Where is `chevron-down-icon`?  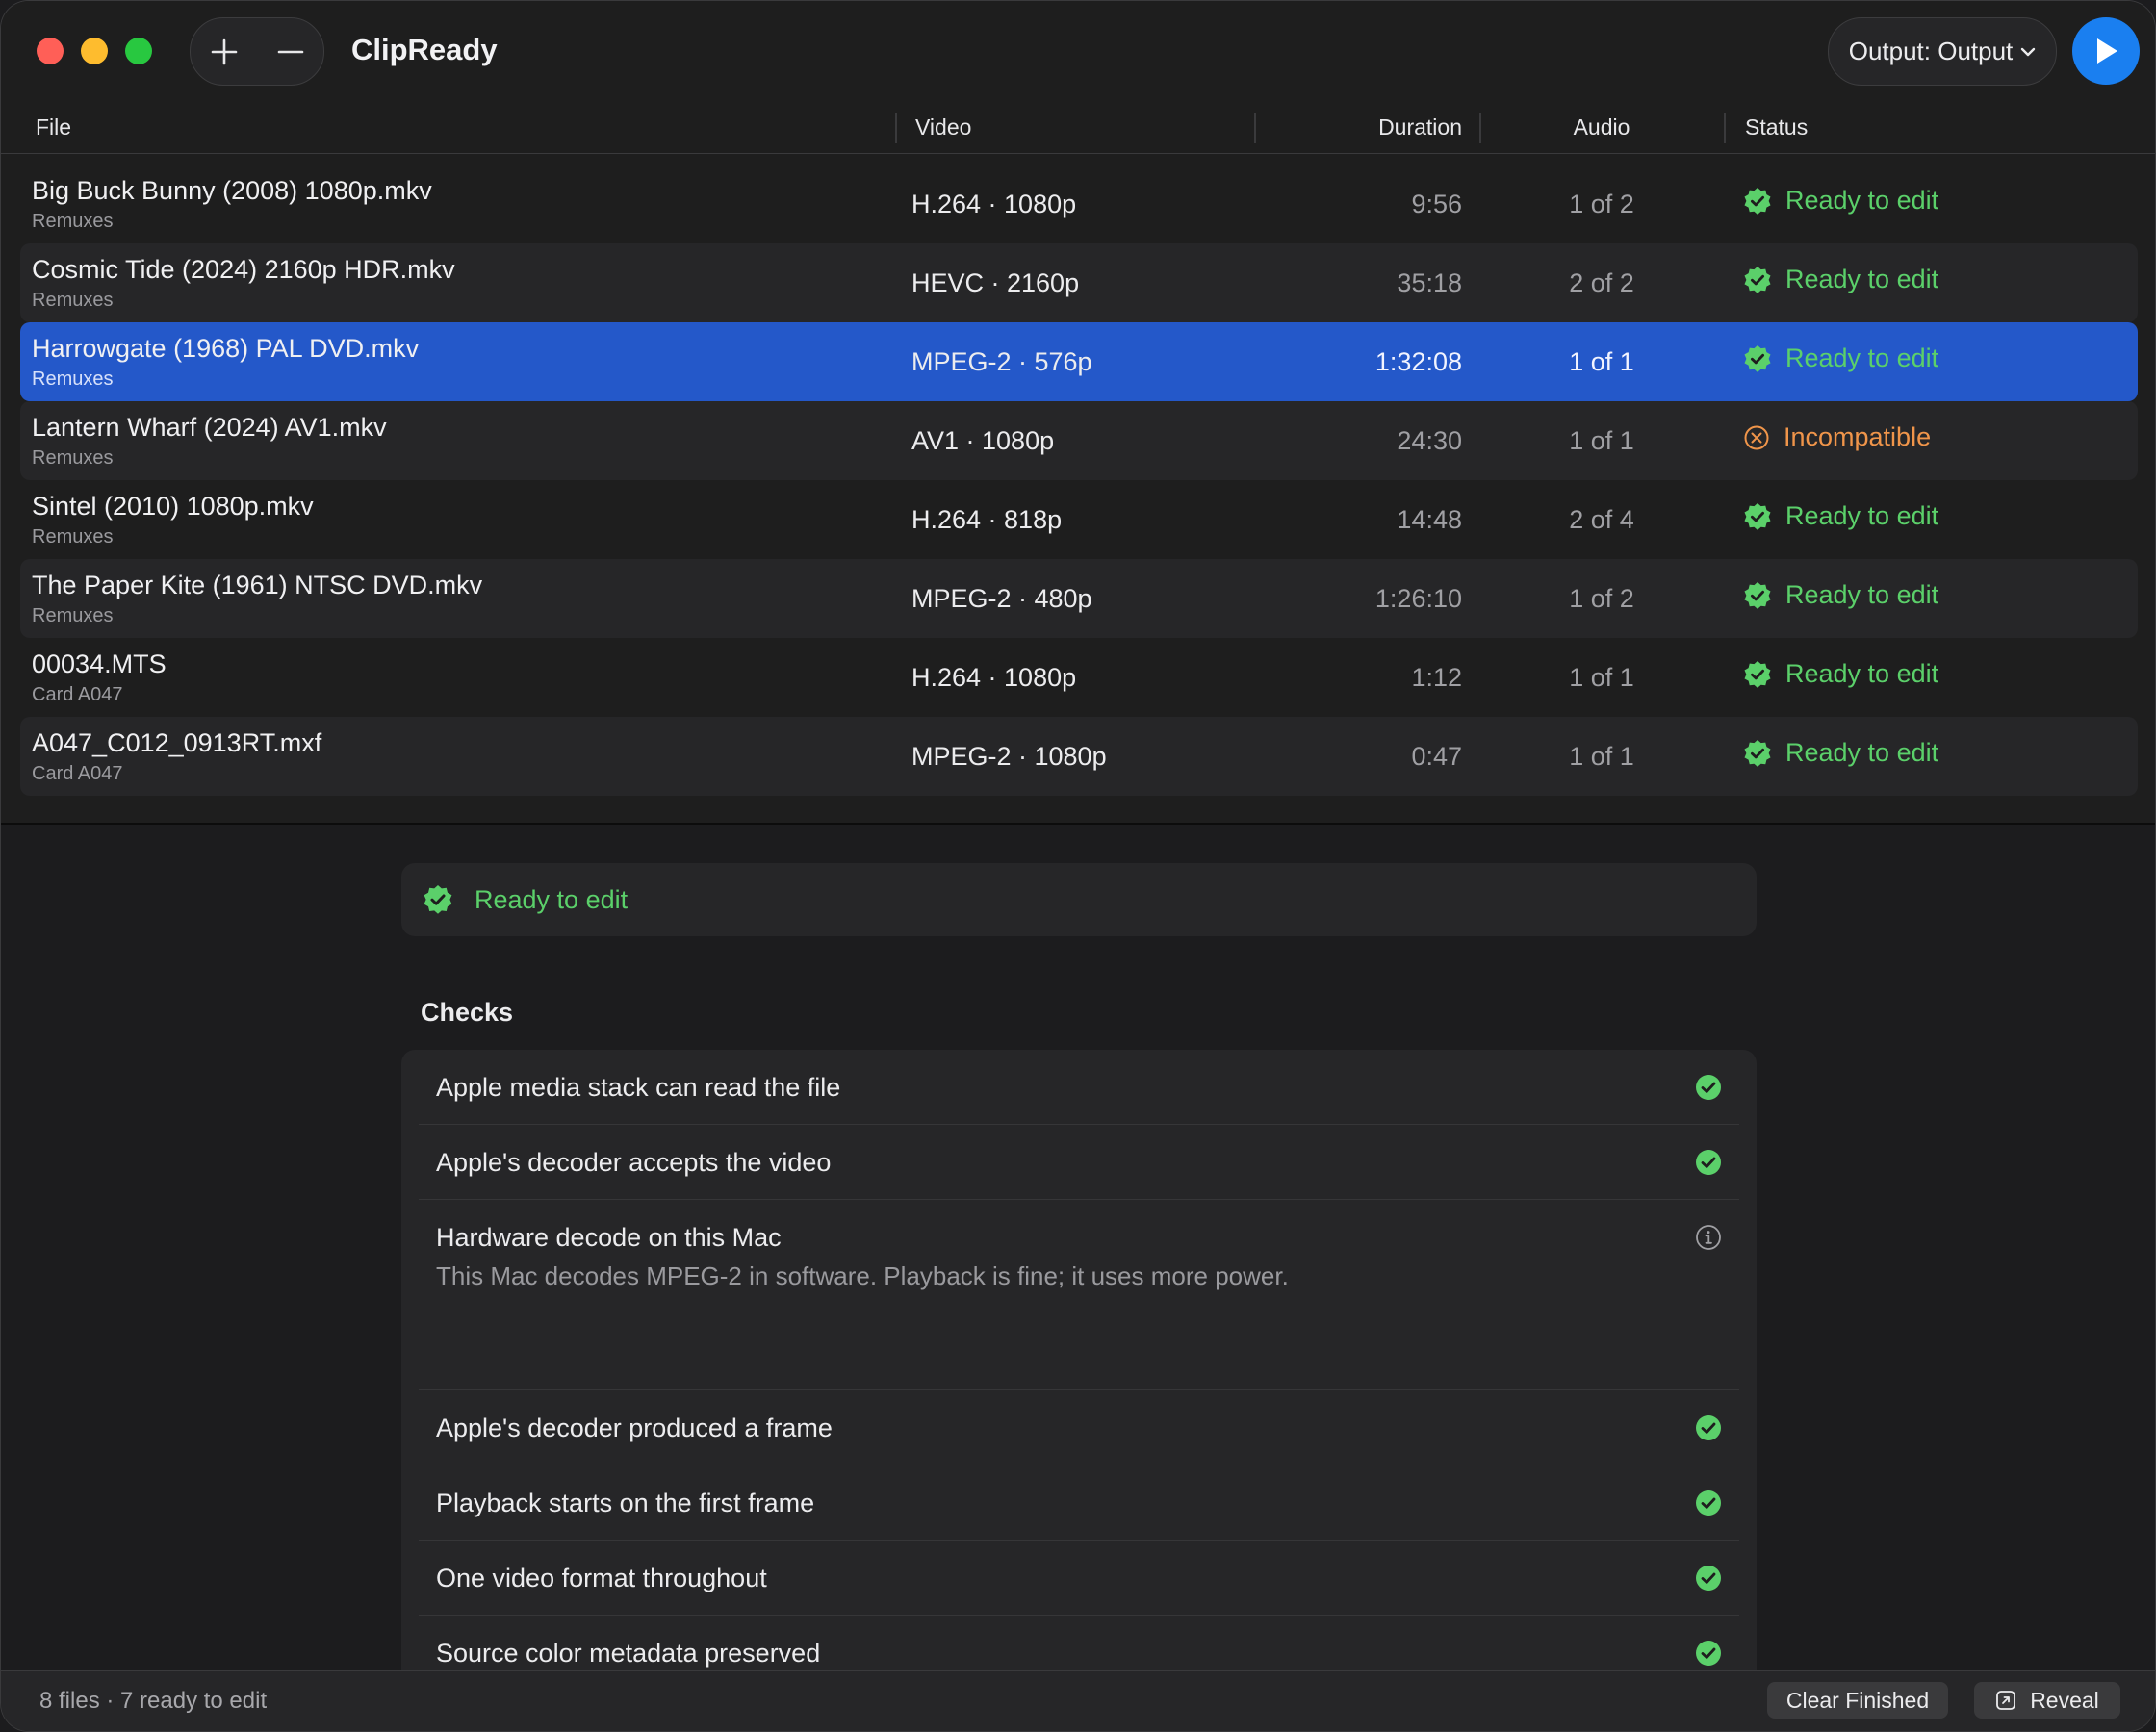 chevron-down-icon is located at coordinates (2028, 51).